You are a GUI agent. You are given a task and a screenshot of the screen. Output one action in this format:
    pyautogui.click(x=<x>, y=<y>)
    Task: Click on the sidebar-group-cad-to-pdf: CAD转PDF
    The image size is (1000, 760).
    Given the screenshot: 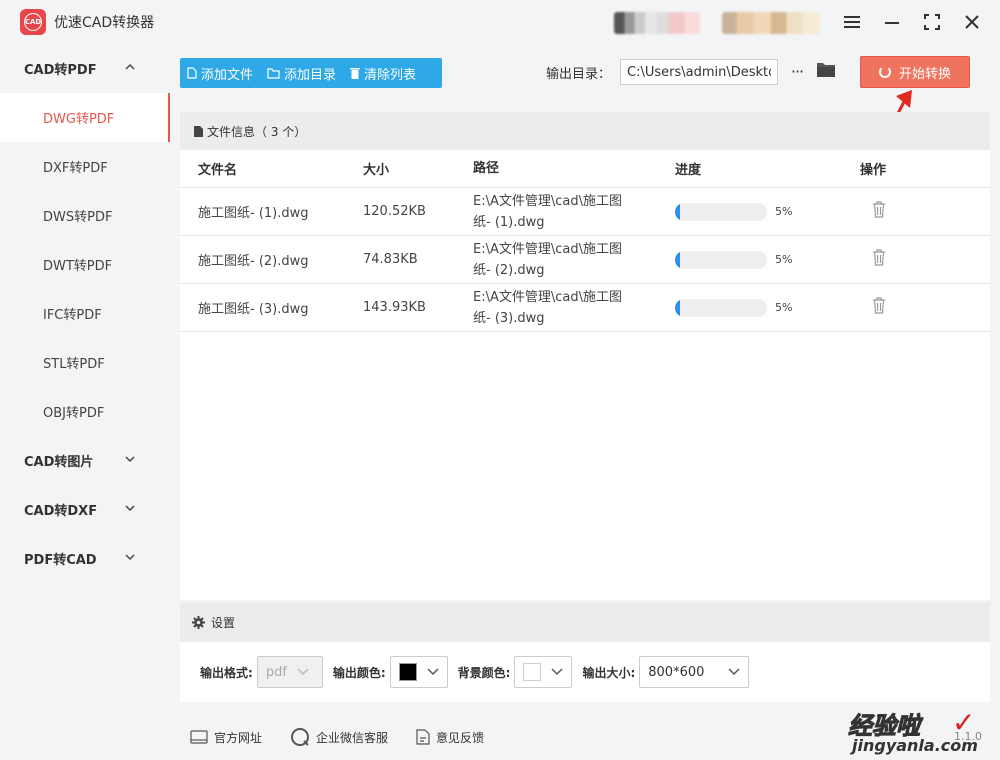 What is the action you would take?
    pyautogui.click(x=85, y=68)
    